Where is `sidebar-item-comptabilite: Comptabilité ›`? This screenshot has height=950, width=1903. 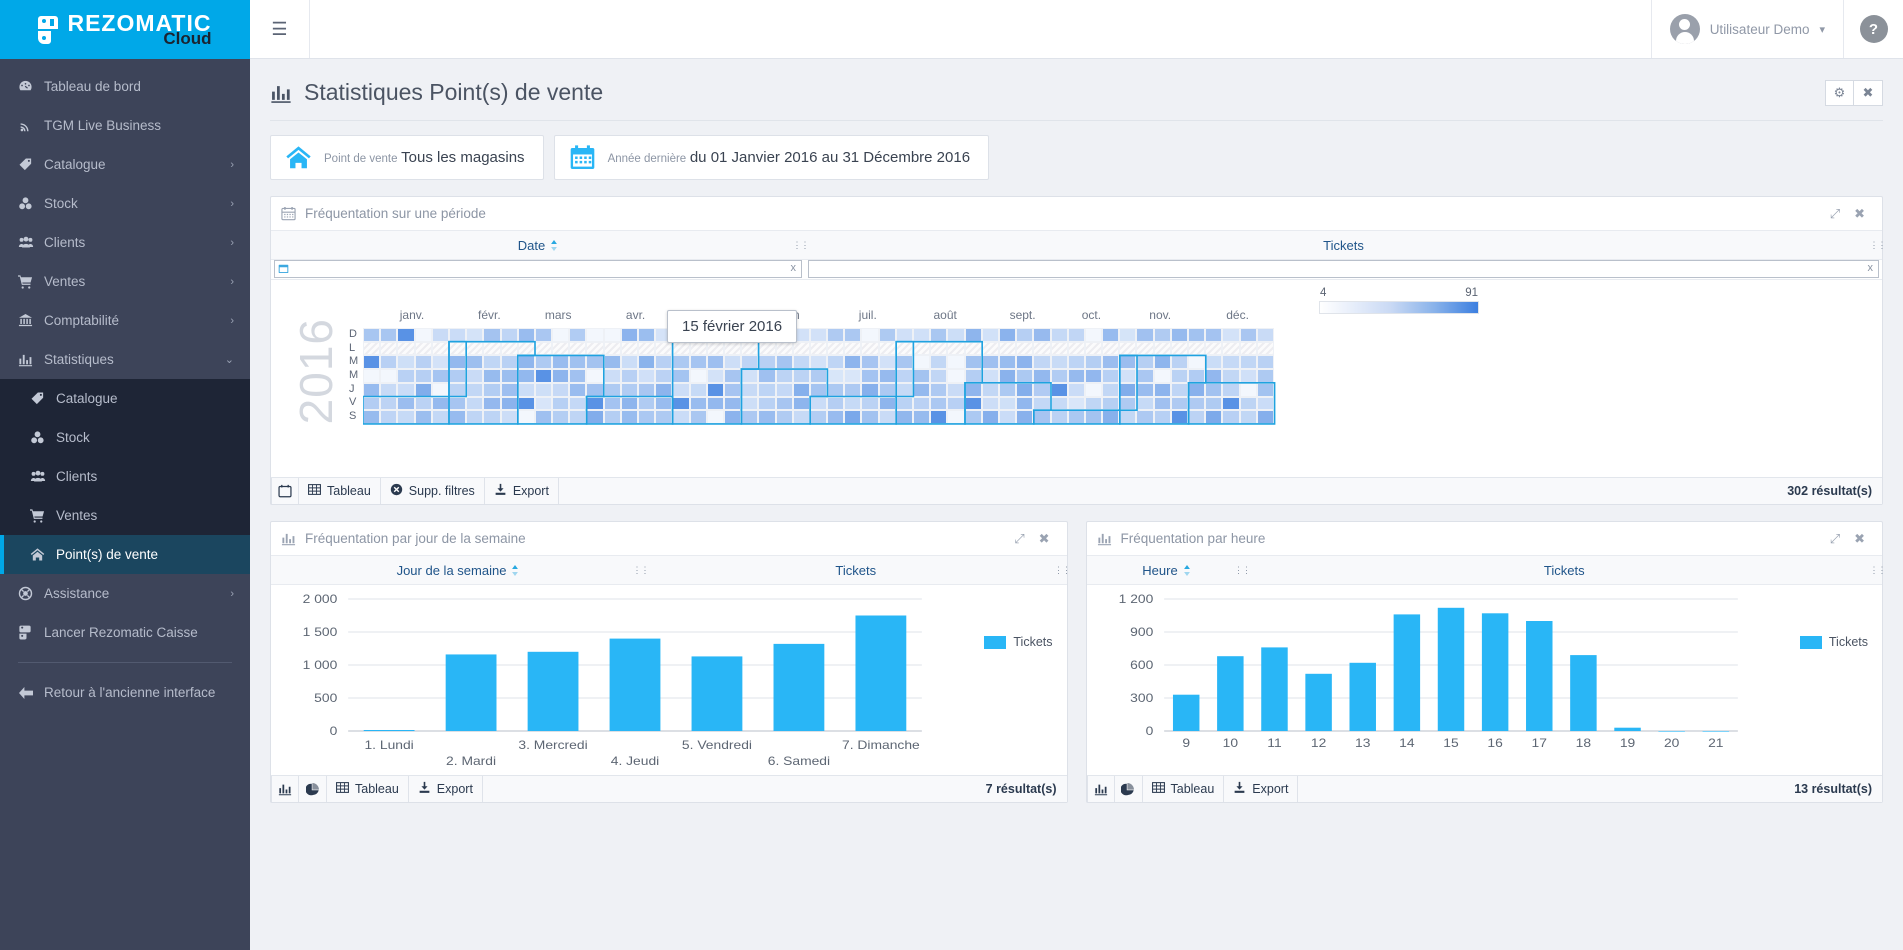 sidebar-item-comptabilite: Comptabilité › is located at coordinates (125, 320).